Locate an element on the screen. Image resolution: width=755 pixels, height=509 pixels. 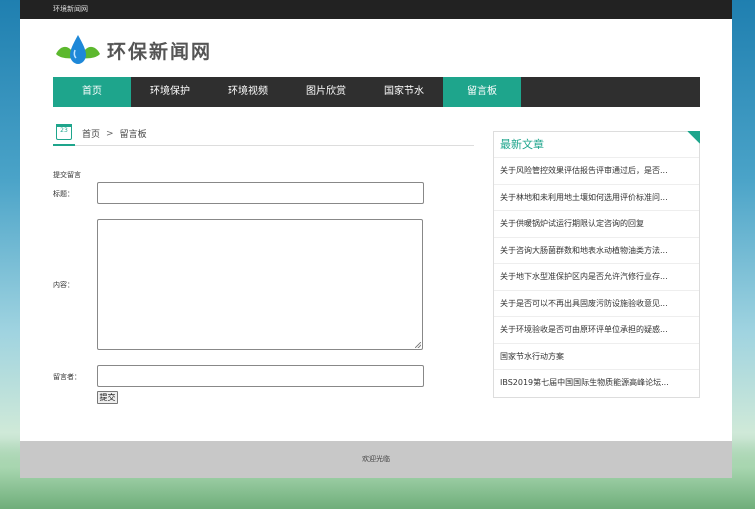
corner-cut is located at coordinates (693, 137).